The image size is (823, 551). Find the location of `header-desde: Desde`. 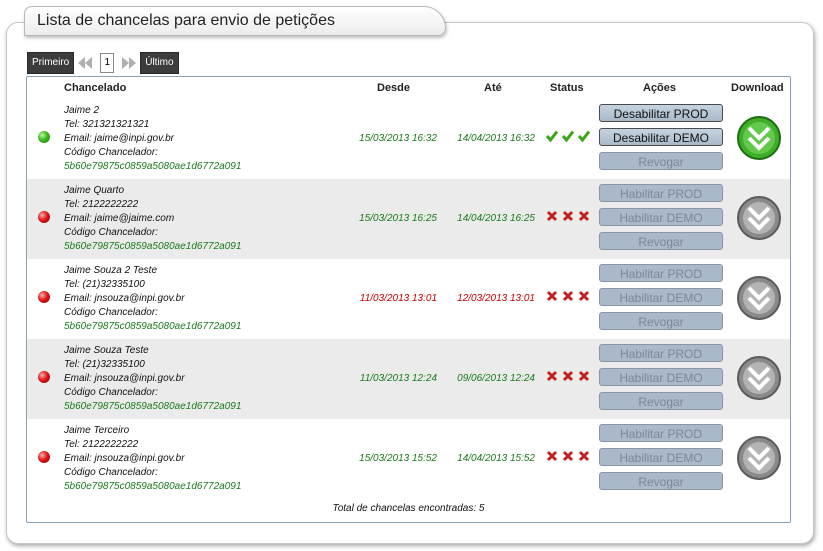

header-desde: Desde is located at coordinates (394, 88).